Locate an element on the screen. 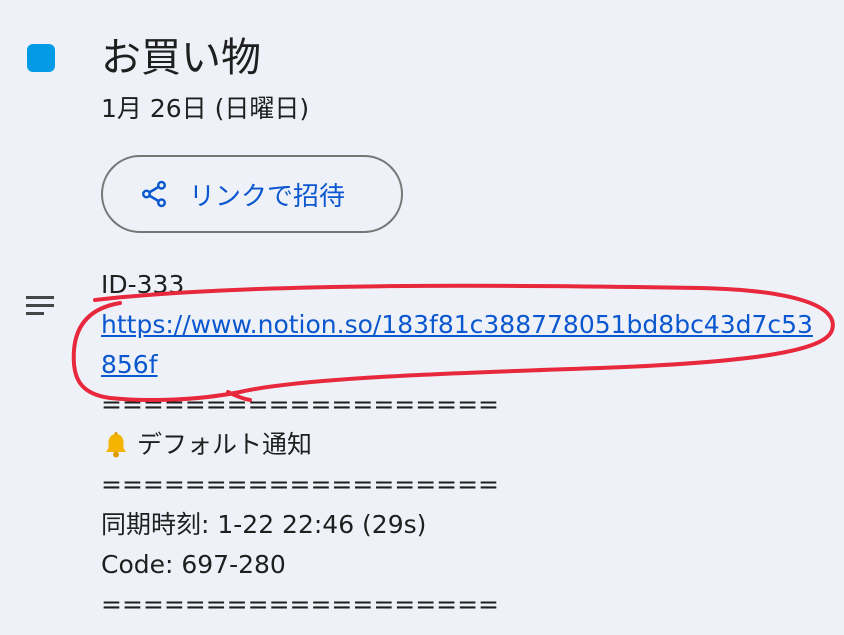 This screenshot has width=844, height=635. notification-row: デフォルト通知 is located at coordinates (461, 445).